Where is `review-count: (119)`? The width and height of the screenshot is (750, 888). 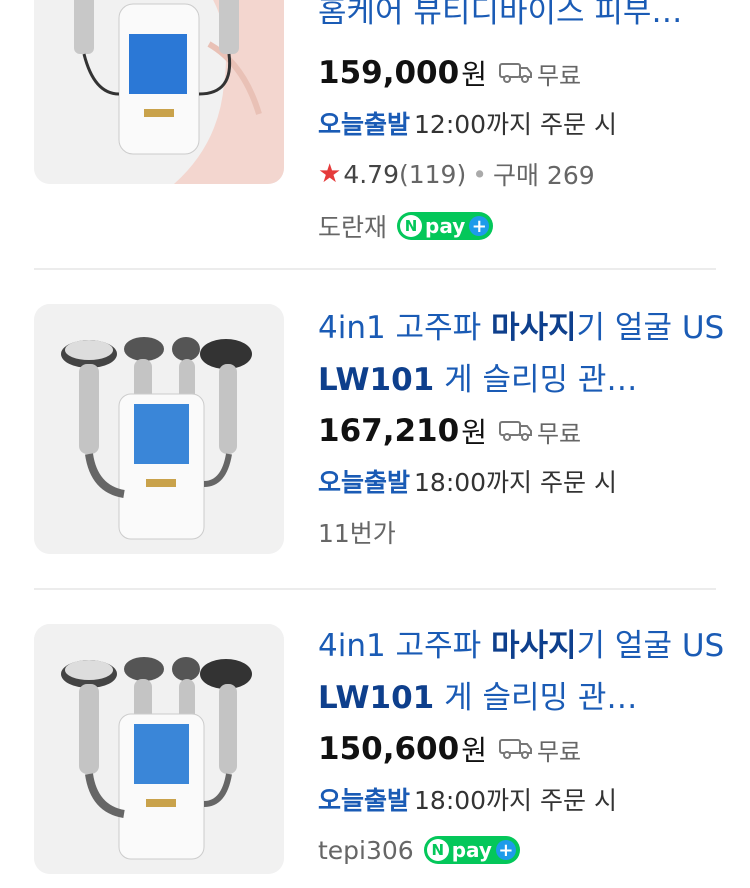 review-count: (119) is located at coordinates (432, 174).